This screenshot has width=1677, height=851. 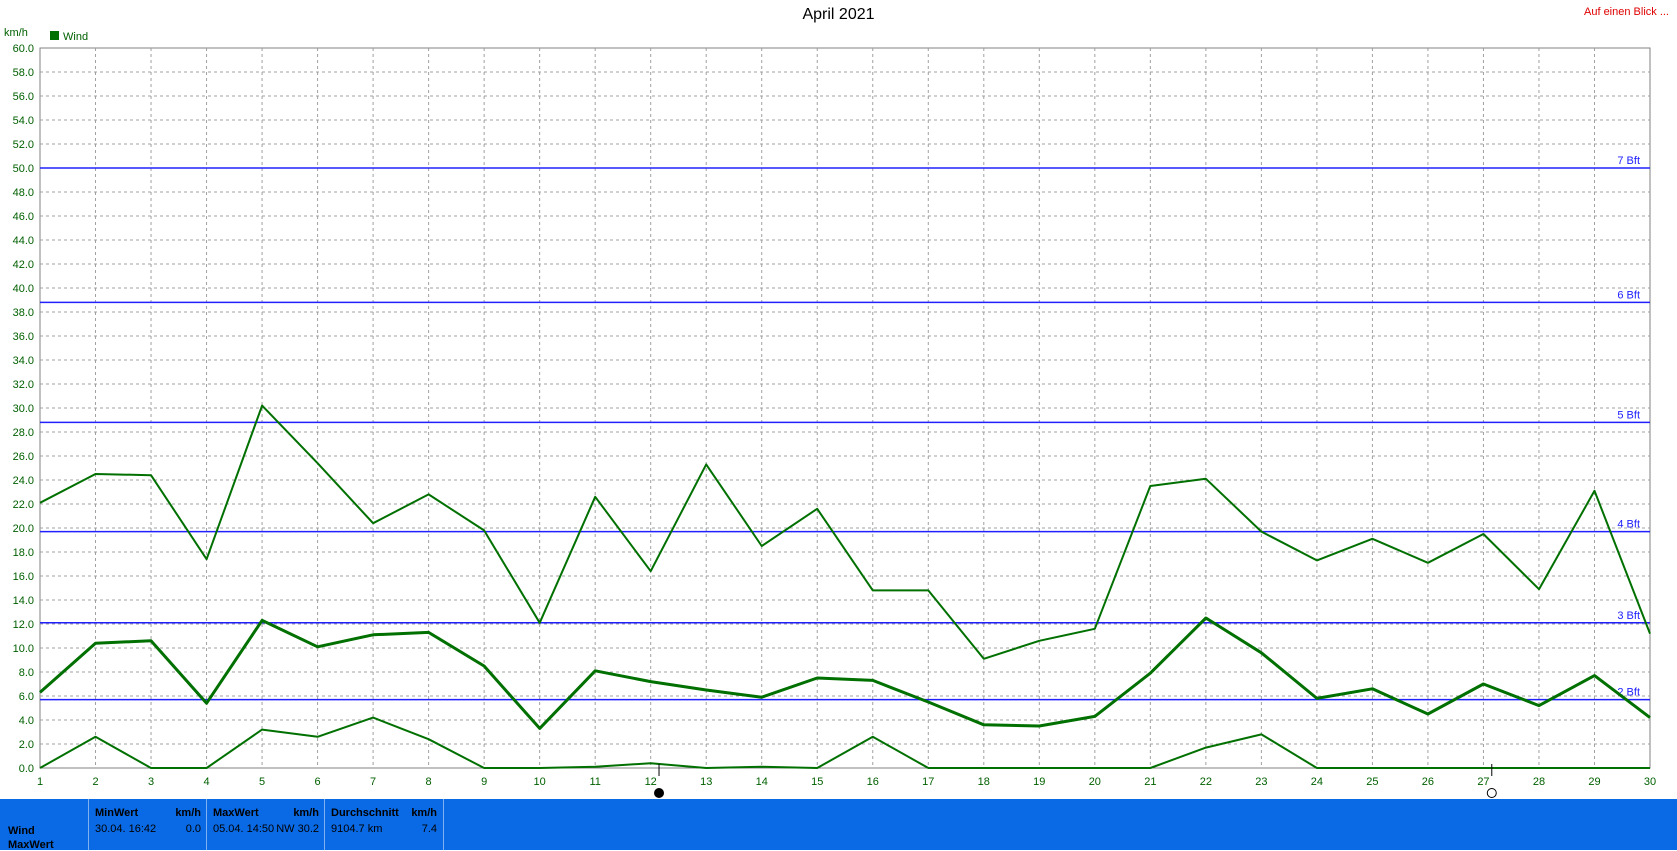 What do you see at coordinates (126, 829) in the screenshot?
I see `min-time: 30.04. 16:42` at bounding box center [126, 829].